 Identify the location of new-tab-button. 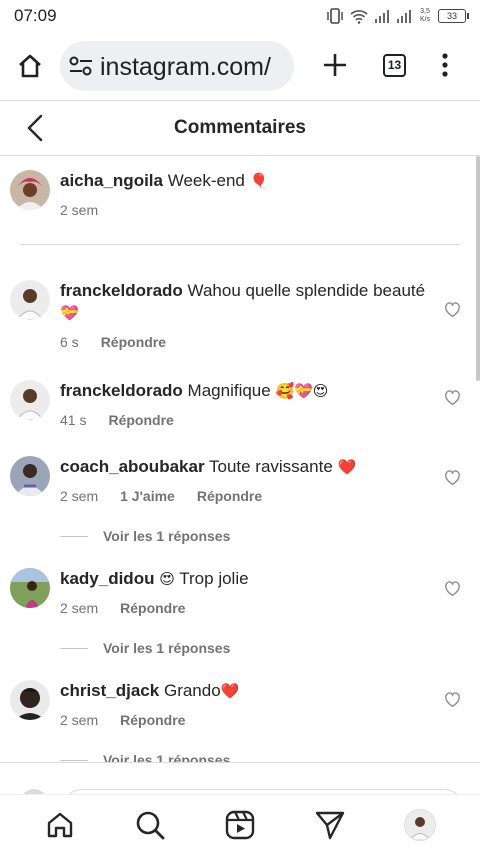
(335, 67).